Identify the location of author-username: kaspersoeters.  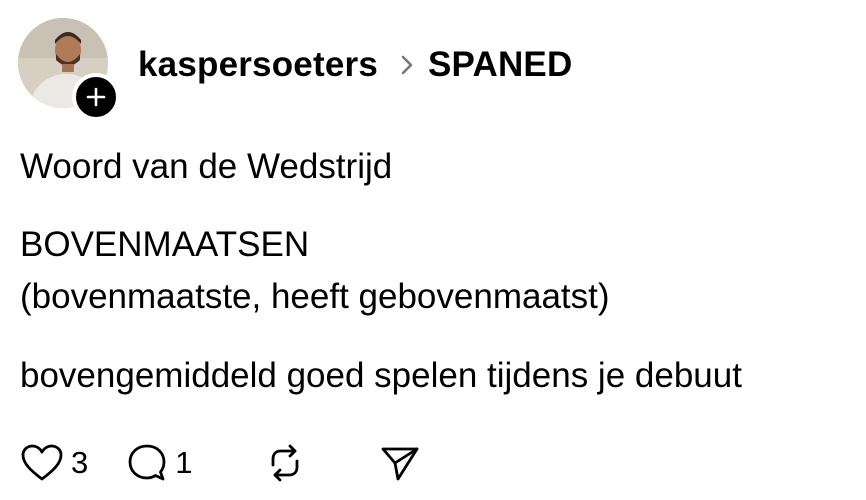
(258, 65).